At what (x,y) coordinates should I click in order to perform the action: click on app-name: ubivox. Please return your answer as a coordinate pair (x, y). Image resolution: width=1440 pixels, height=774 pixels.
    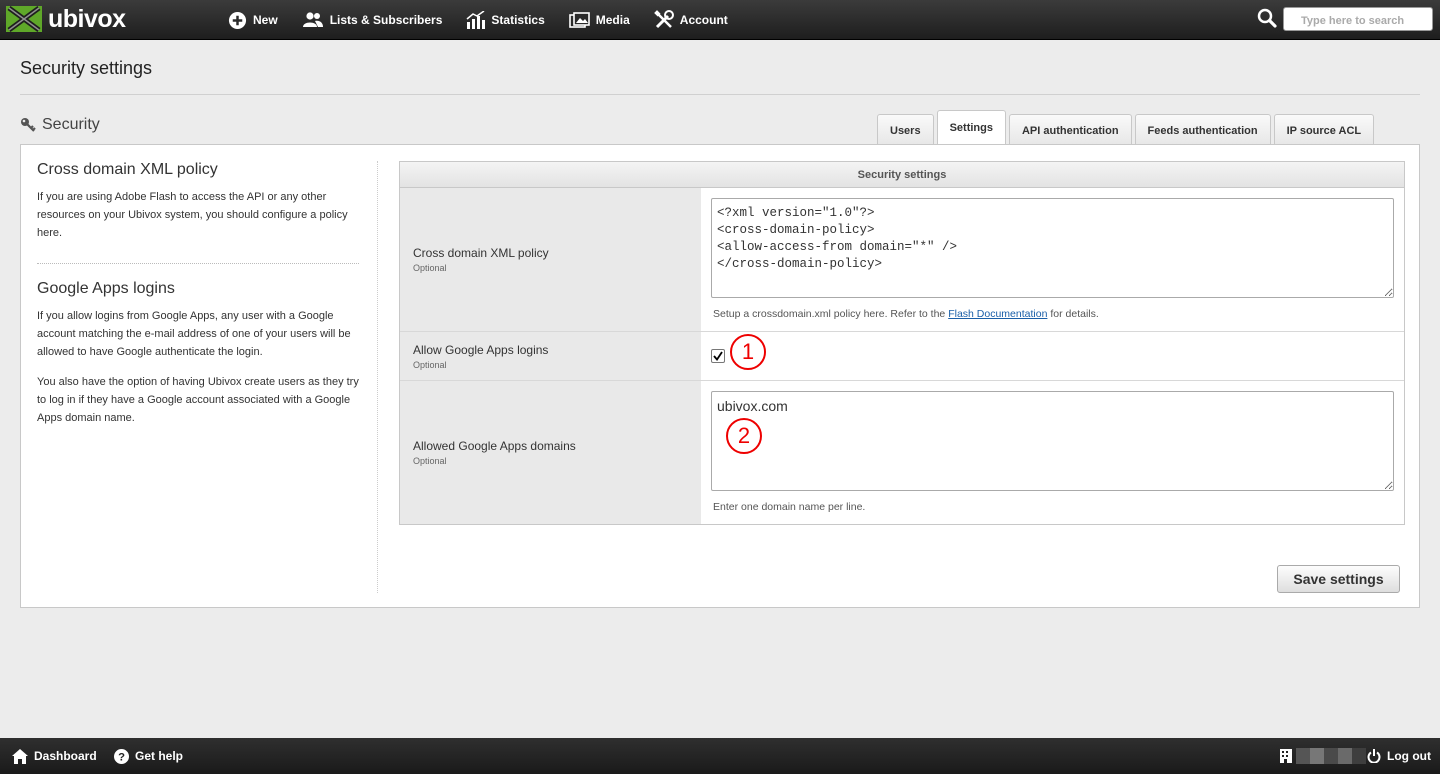
    Looking at the image, I should click on (87, 19).